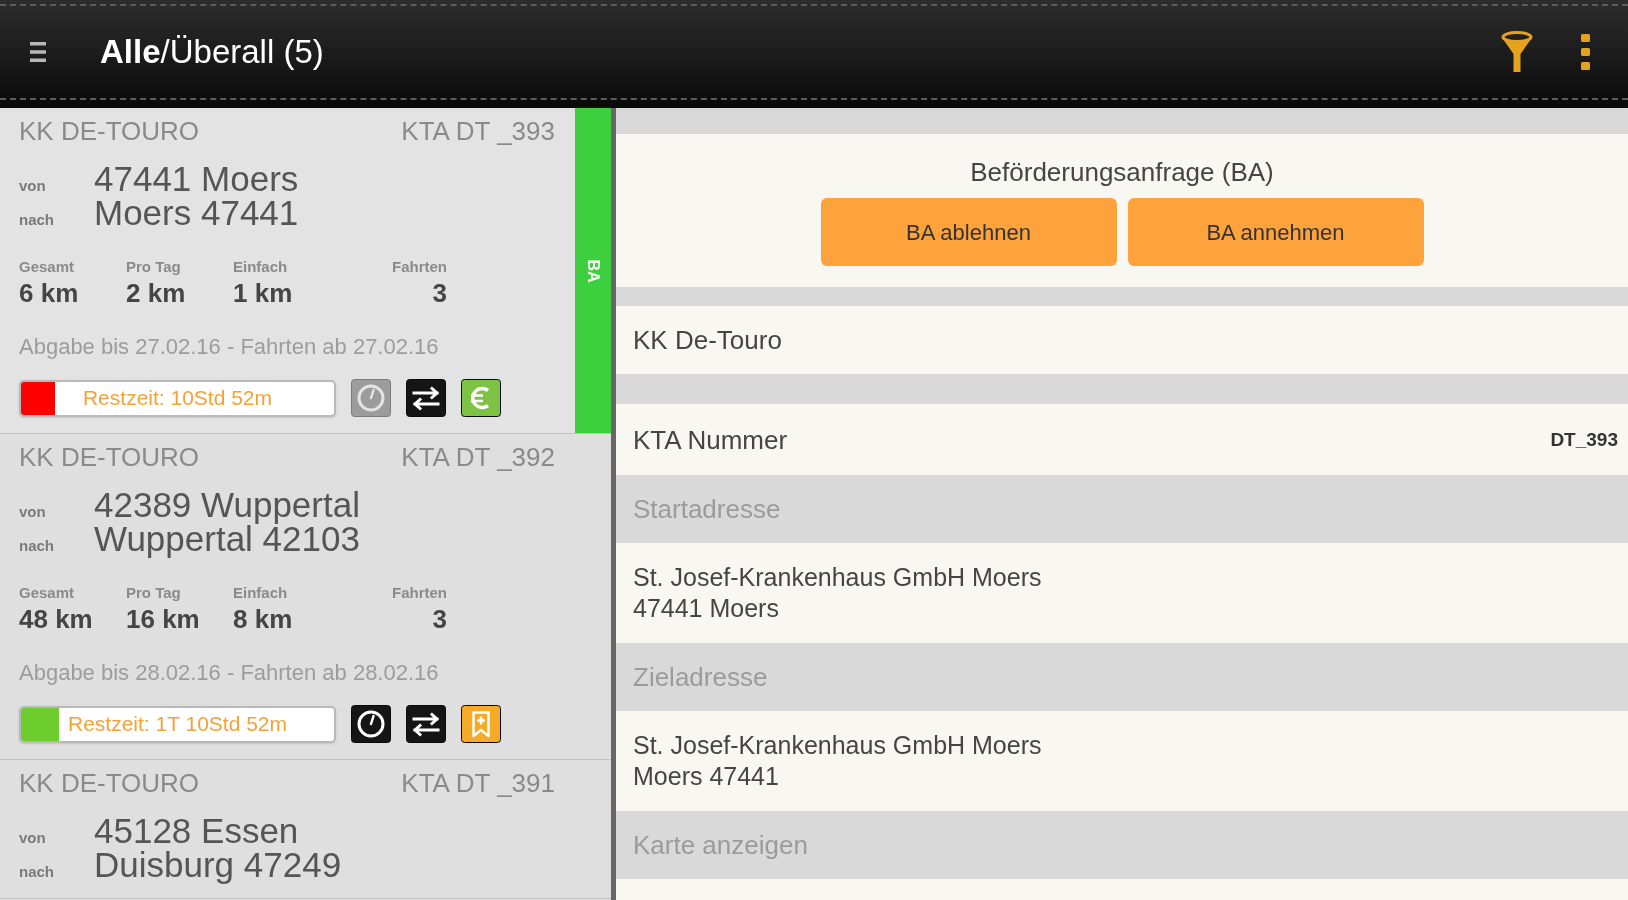  I want to click on clock-icon, so click(371, 724).